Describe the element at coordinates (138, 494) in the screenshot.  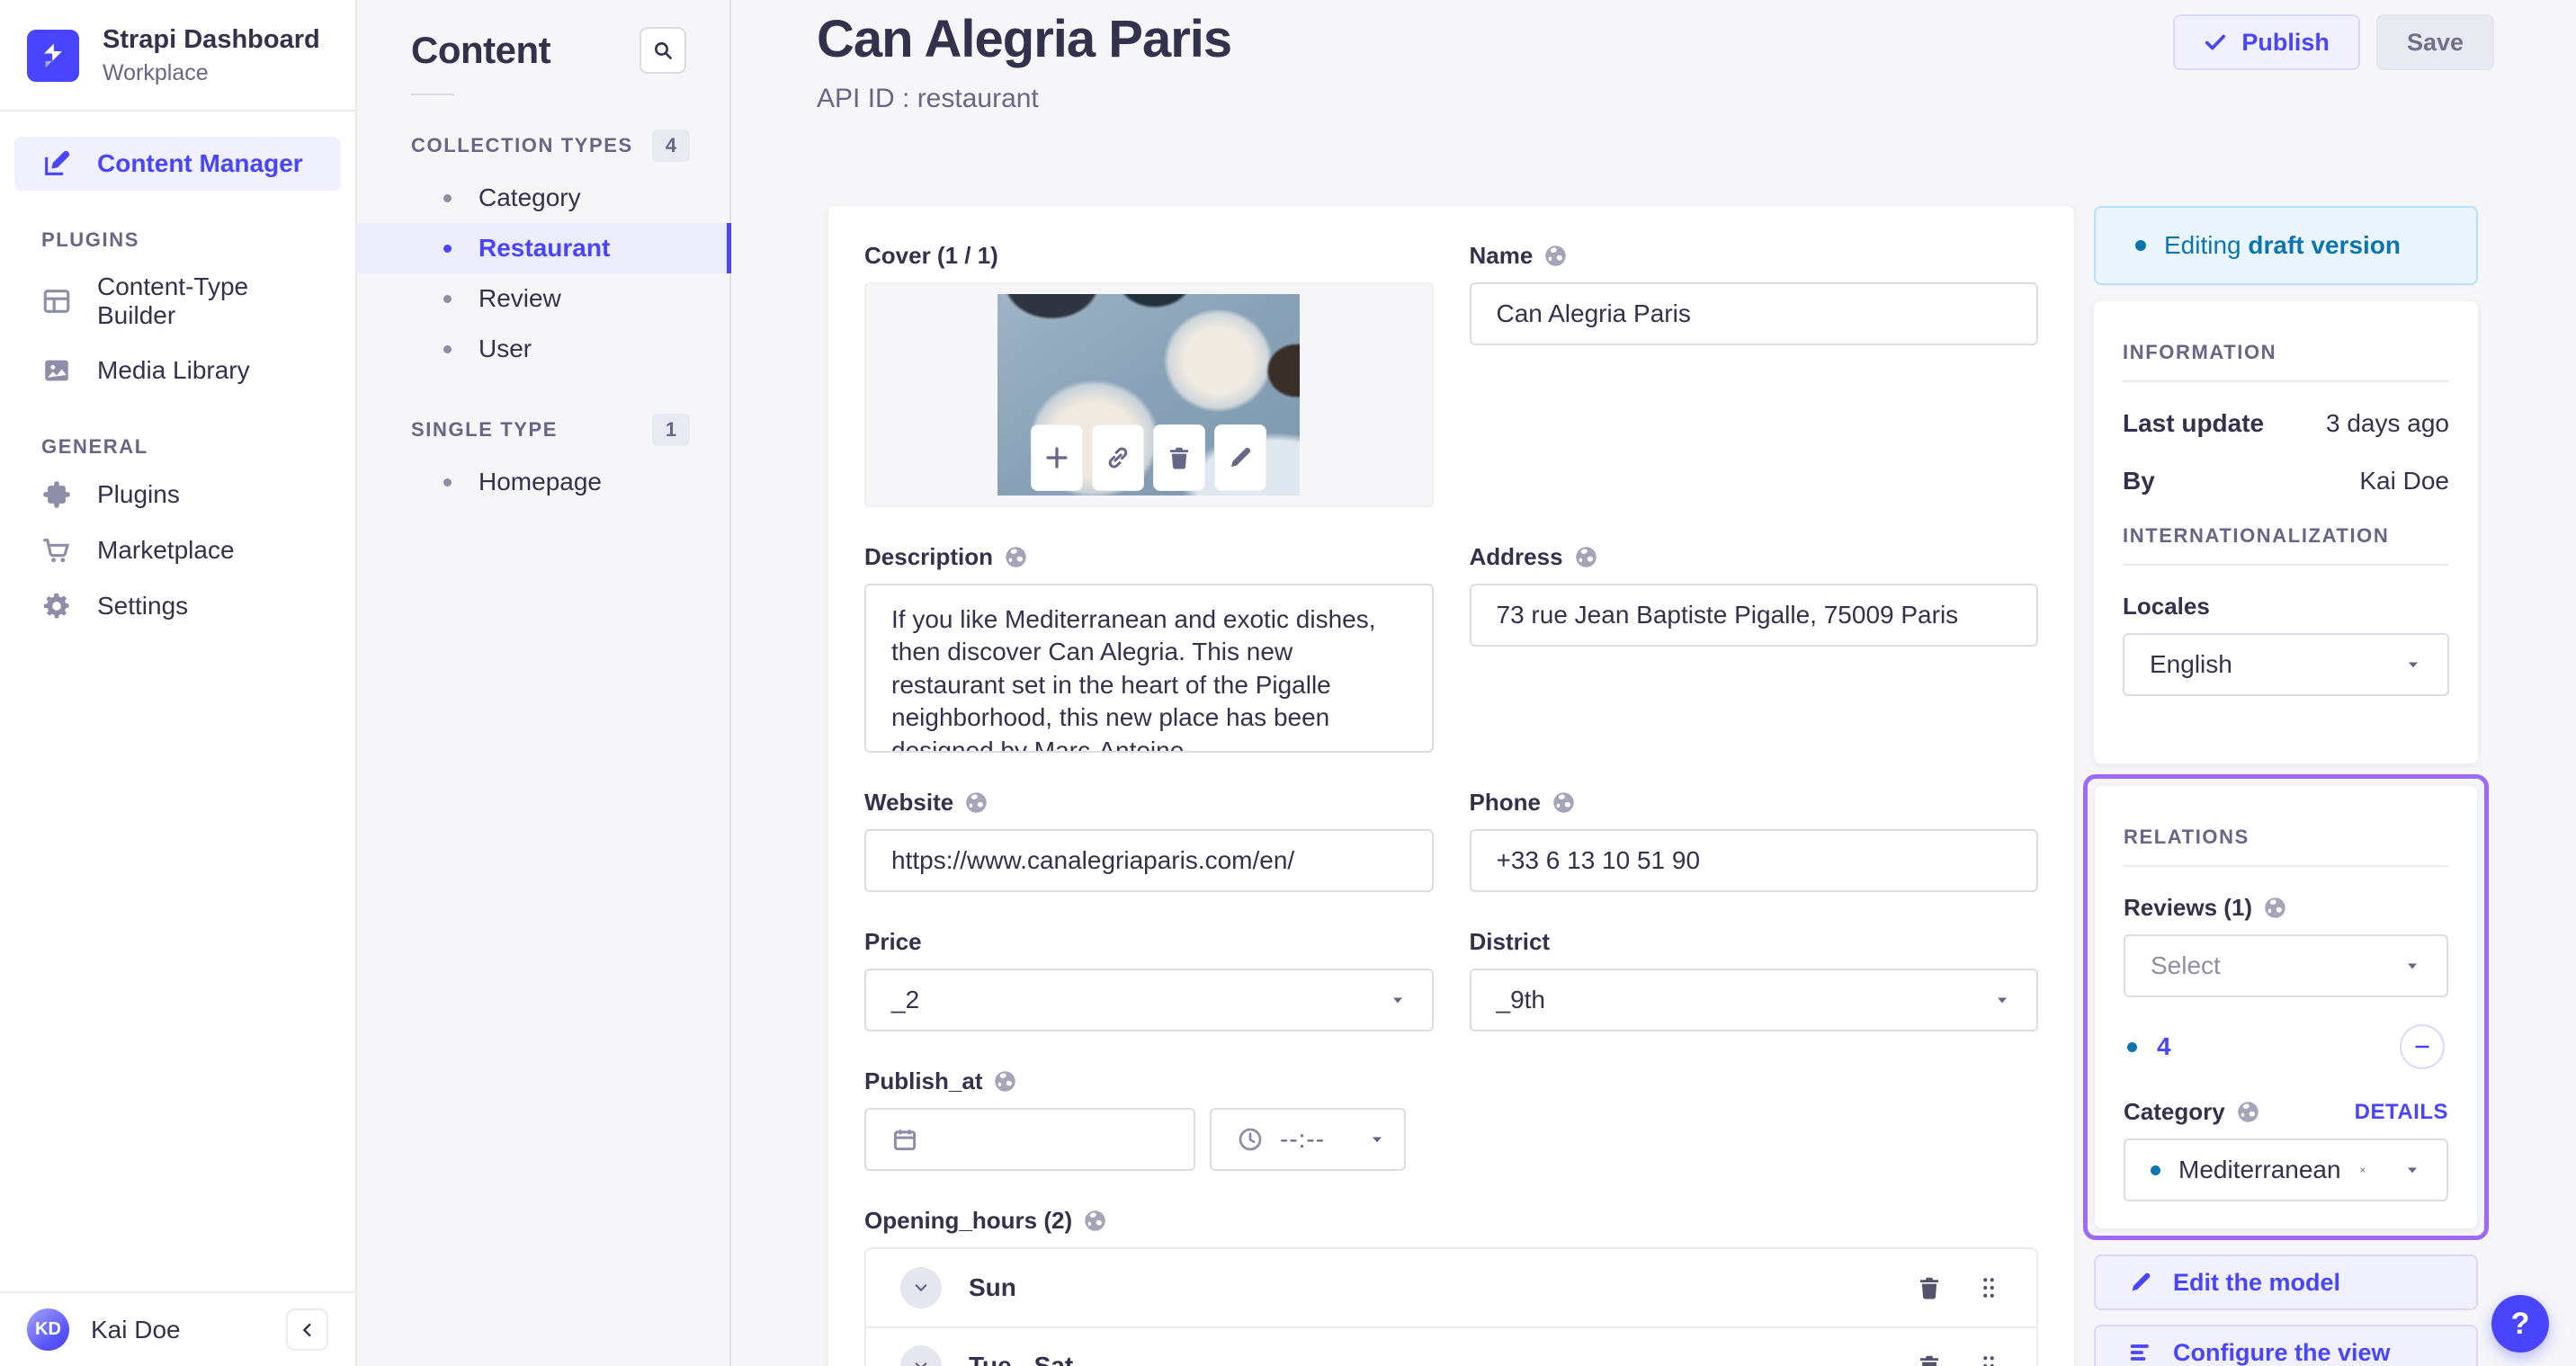
I see `sidebar-item-label: Plugins` at that location.